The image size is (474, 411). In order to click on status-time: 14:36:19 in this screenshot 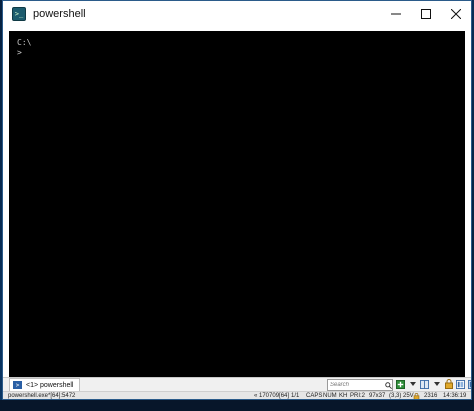, I will do `click(455, 396)`.